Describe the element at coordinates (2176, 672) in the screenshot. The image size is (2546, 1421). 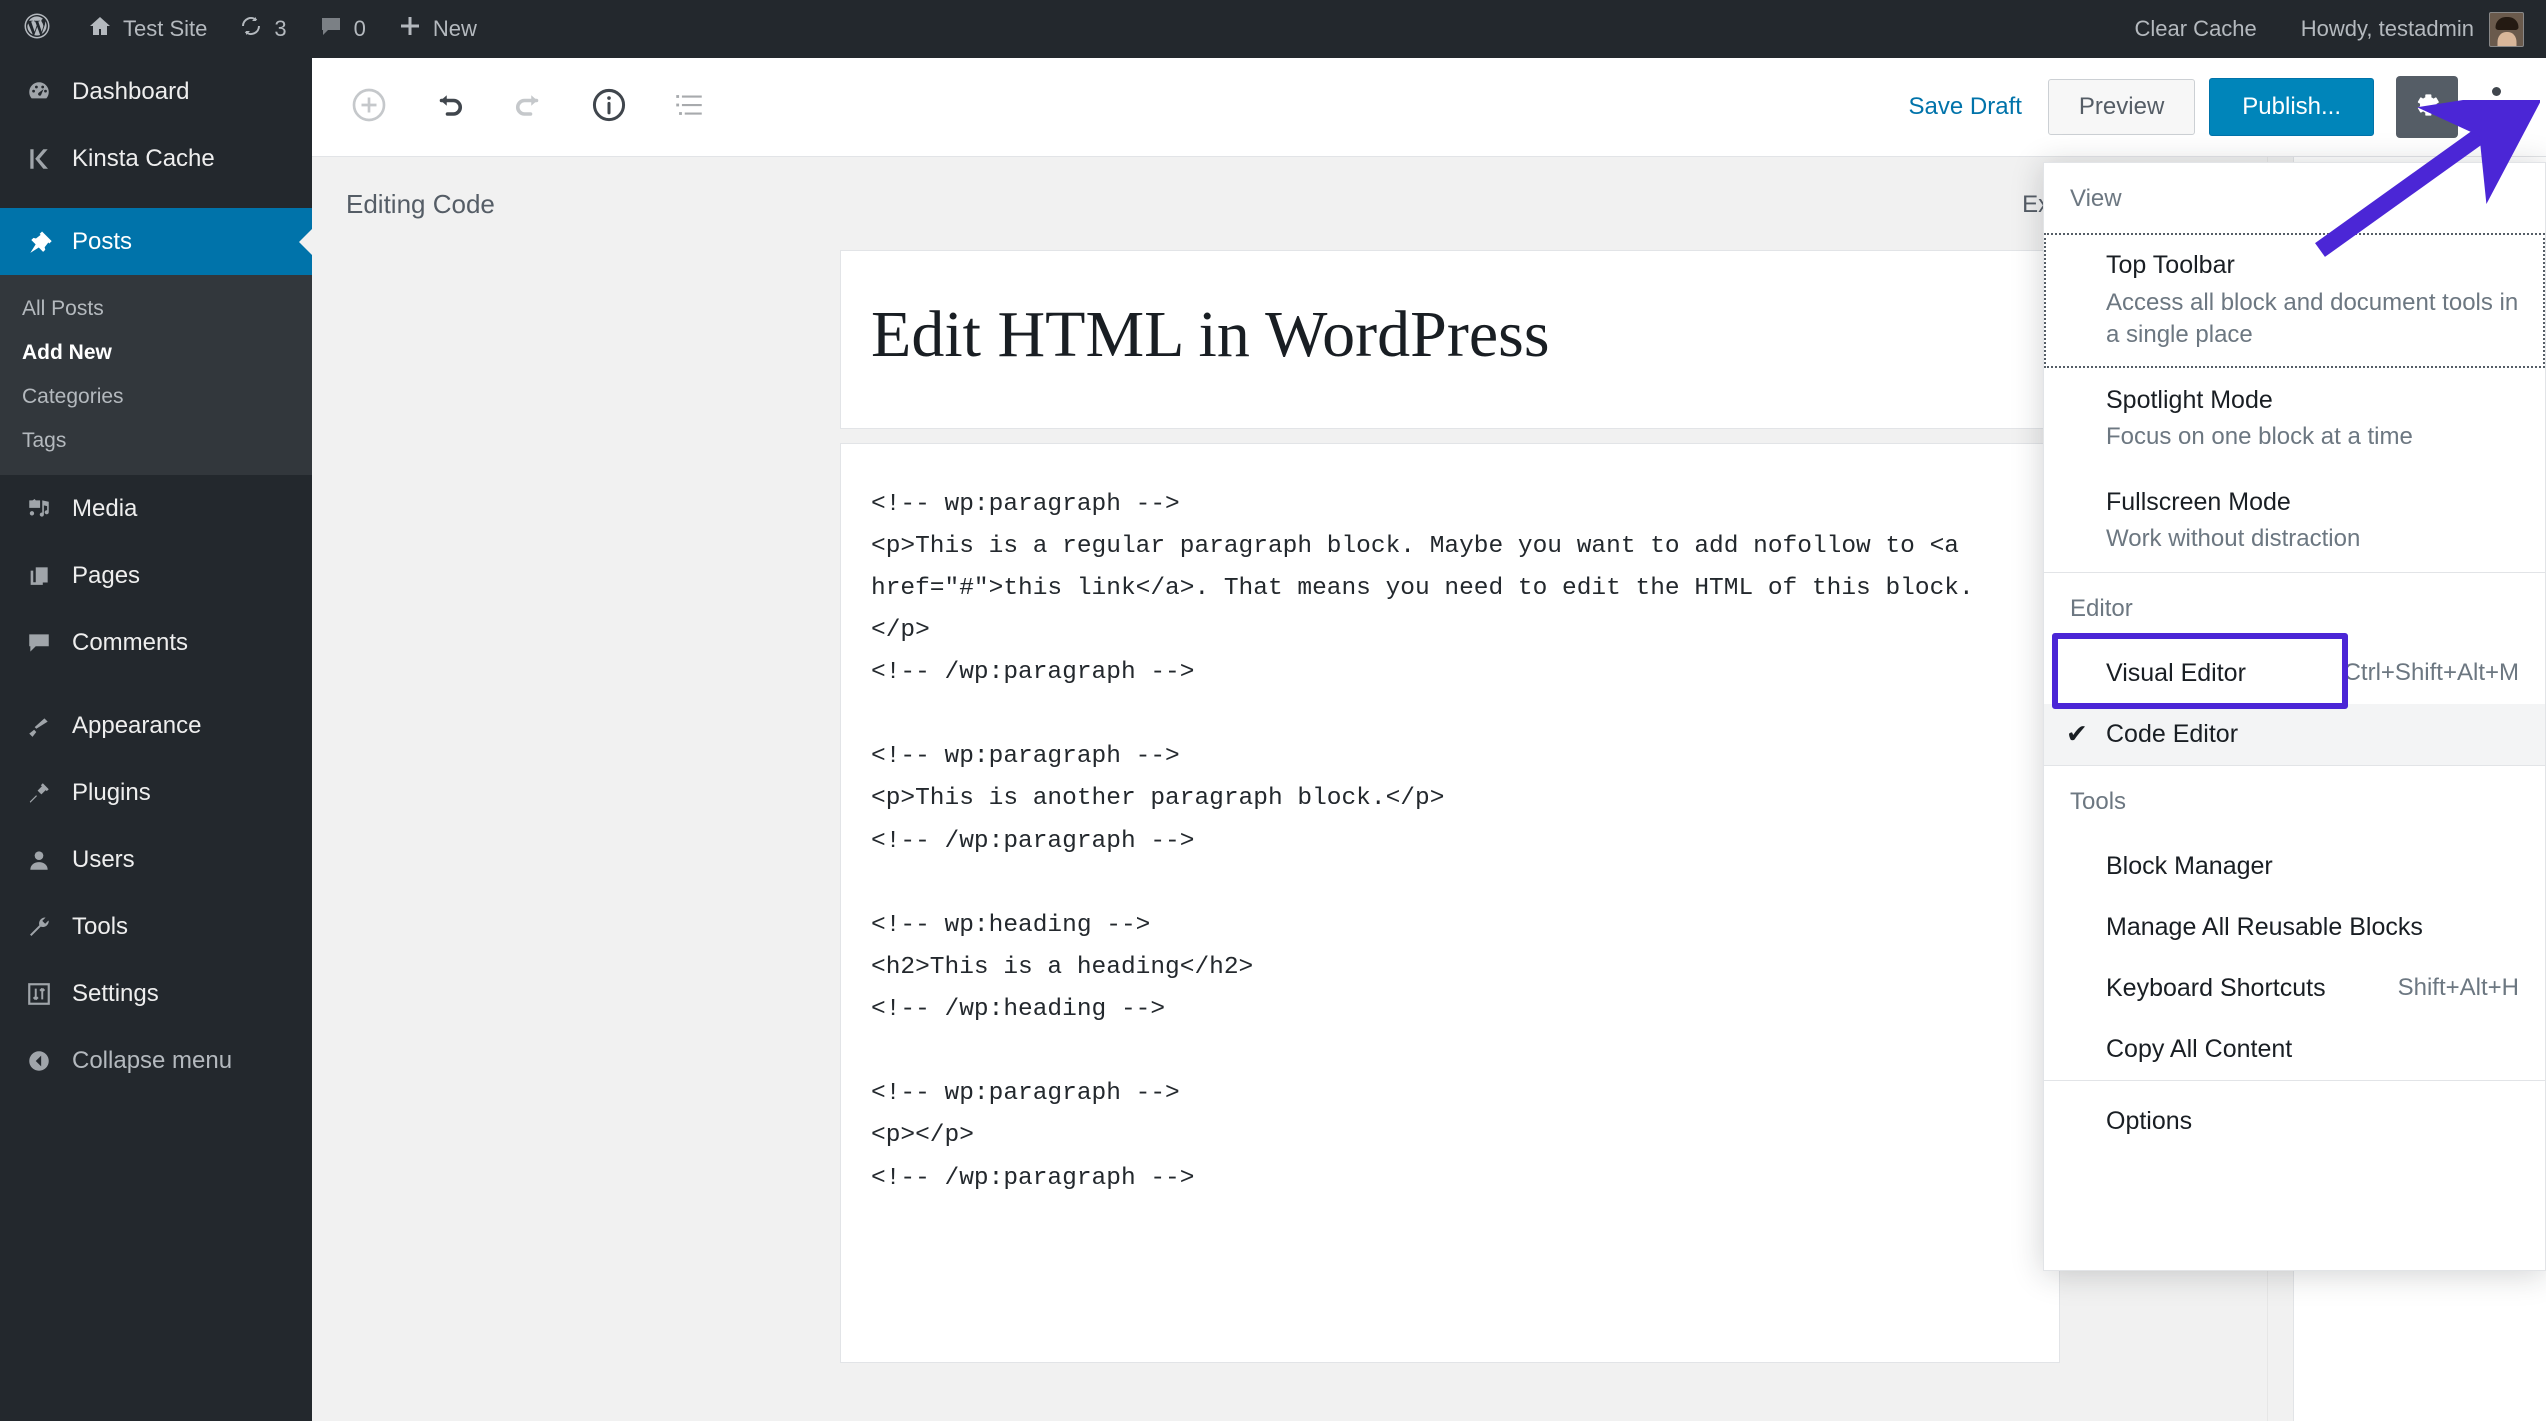
I see `menu-item-title: Visual Editor` at that location.